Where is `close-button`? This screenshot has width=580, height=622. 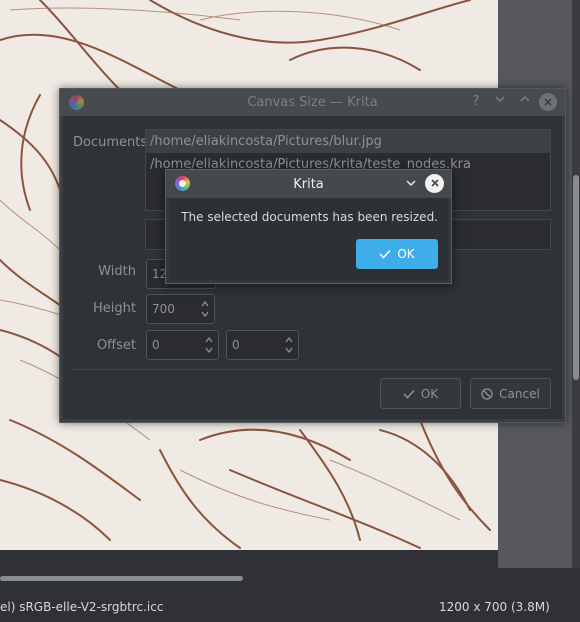
close-button is located at coordinates (548, 102).